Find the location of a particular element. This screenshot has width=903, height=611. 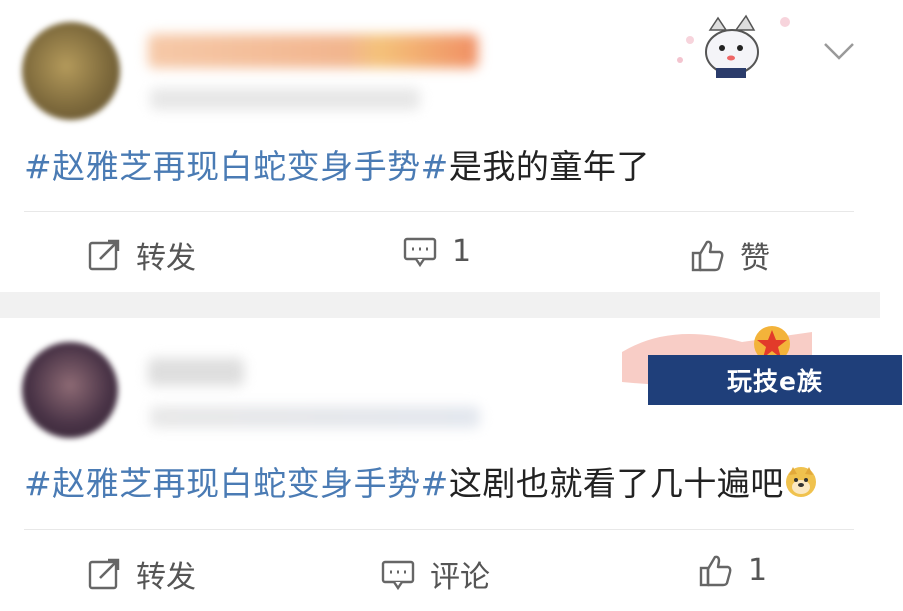

post-text: #赵雅芝再现白蛇变身手势#是我的童年了 is located at coordinates (337, 167).